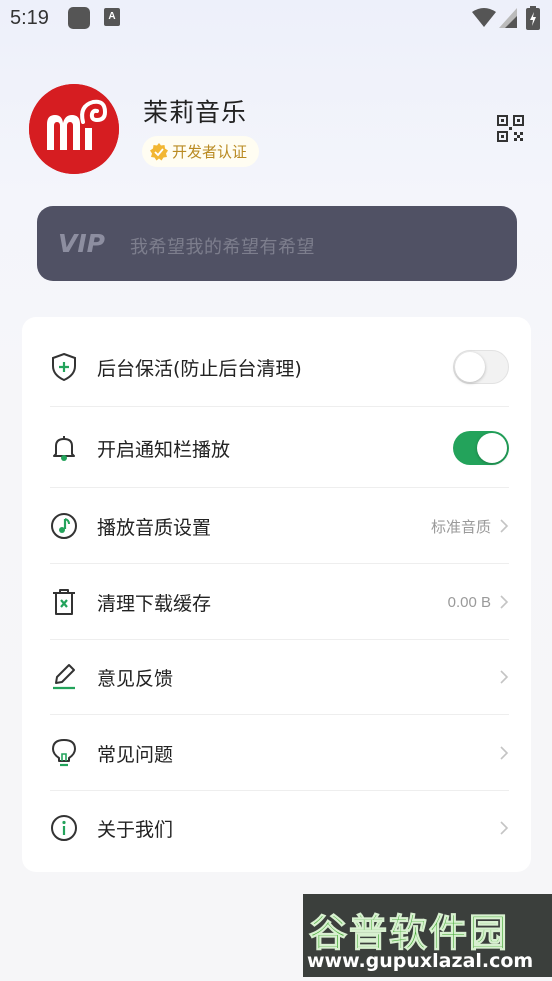  Describe the element at coordinates (135, 829) in the screenshot. I see `setting-label: 关于我们` at that location.